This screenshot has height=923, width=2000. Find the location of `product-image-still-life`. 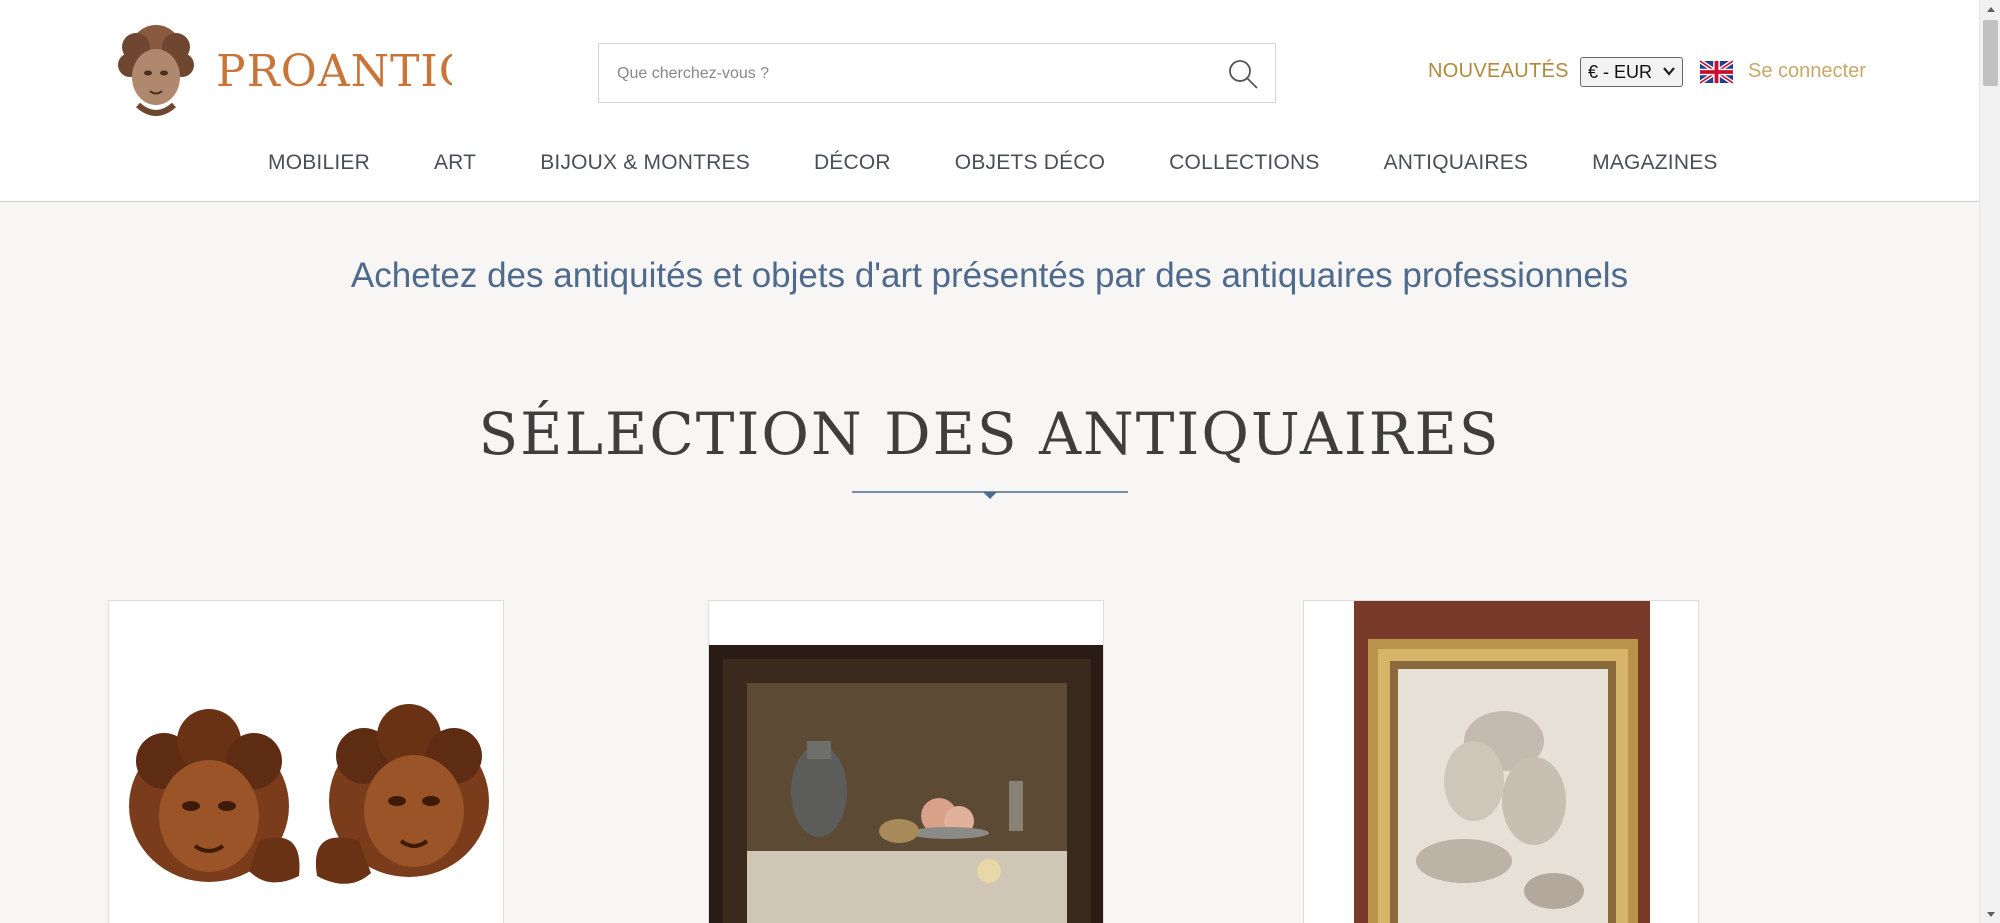

product-image-still-life is located at coordinates (906, 762).